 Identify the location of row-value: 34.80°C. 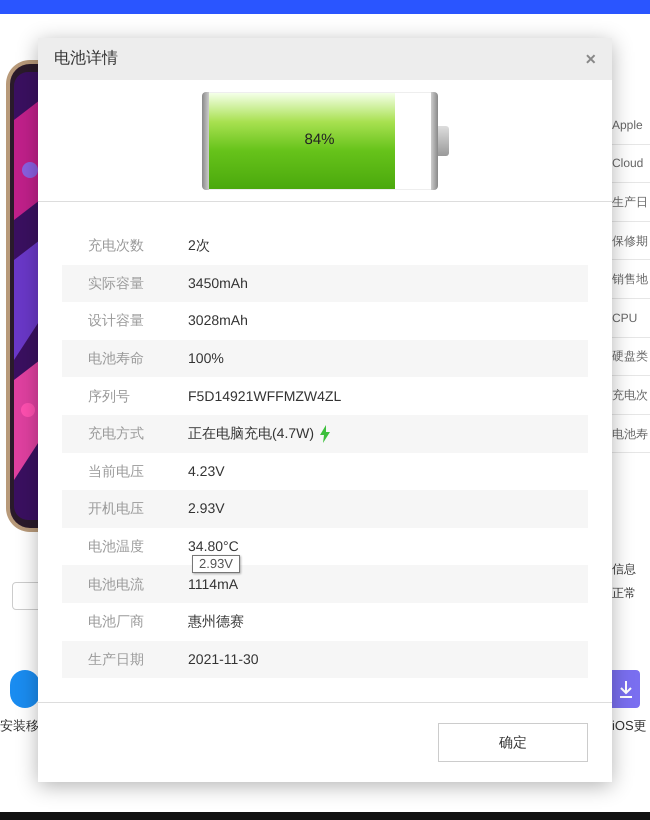
(213, 546).